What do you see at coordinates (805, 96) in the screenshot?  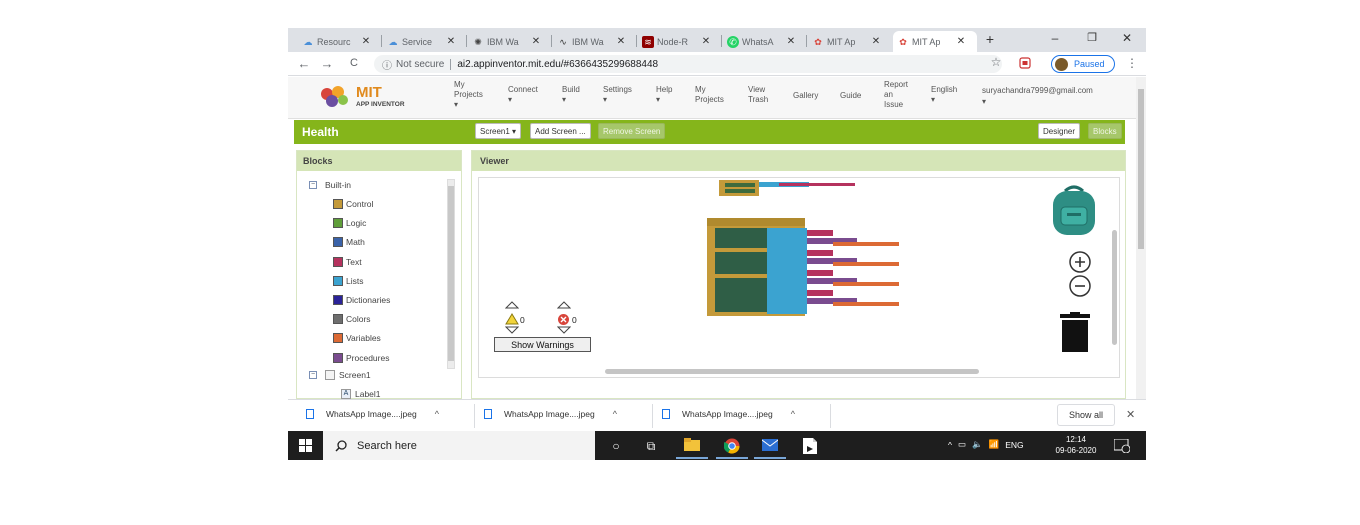 I see `app-menu-item: Gallery` at bounding box center [805, 96].